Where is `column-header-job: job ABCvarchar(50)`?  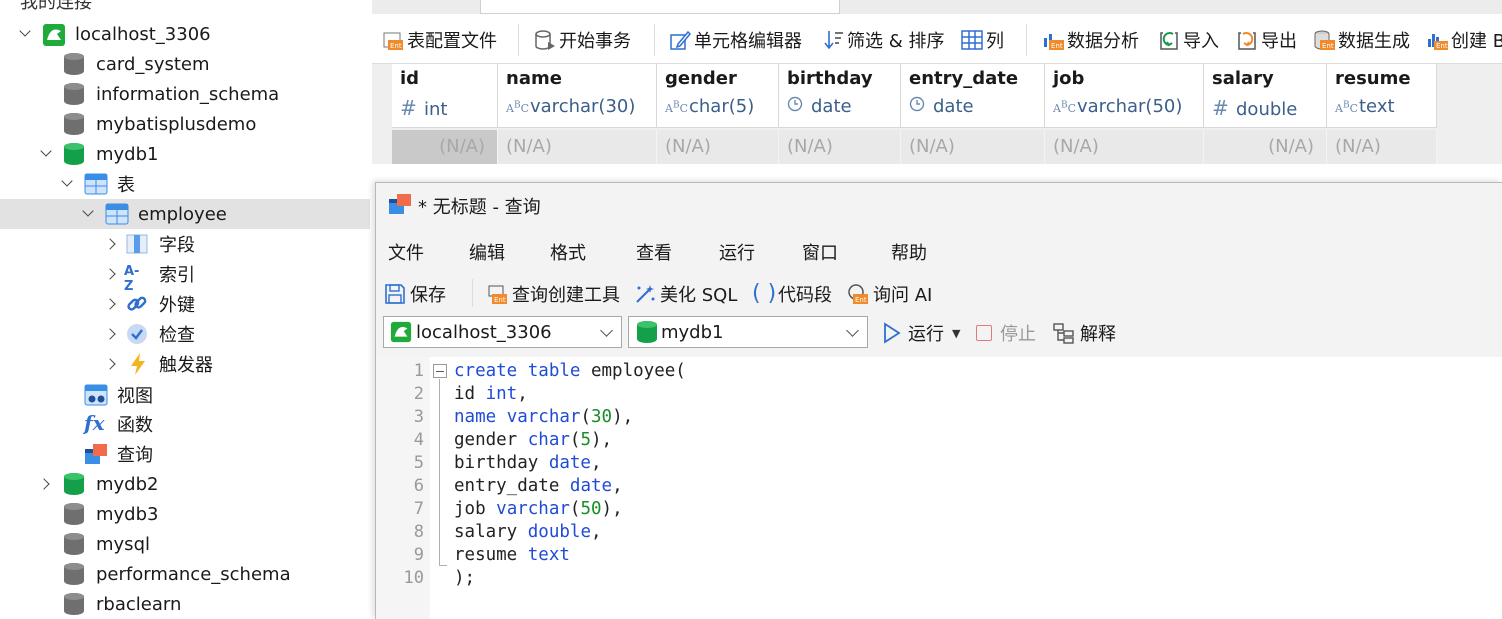
column-header-job: job ABCvarchar(50) is located at coordinates (1124, 96).